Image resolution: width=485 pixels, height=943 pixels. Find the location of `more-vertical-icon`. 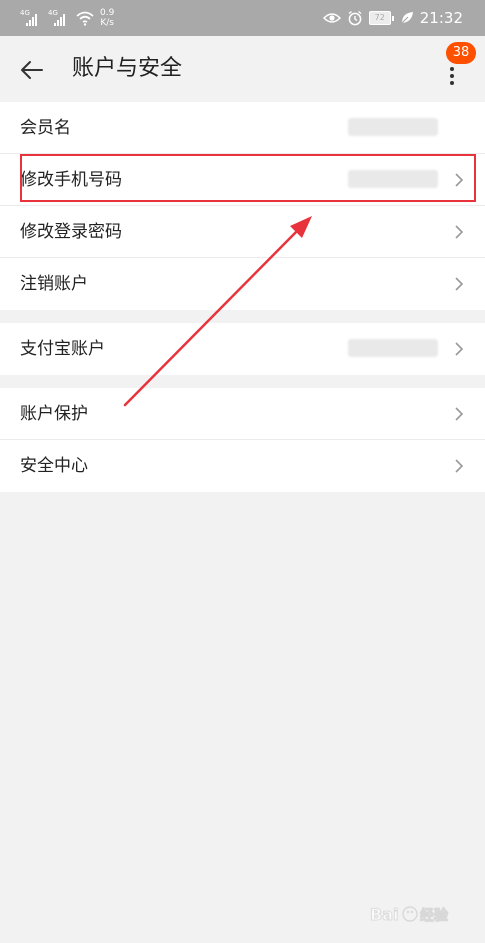

more-vertical-icon is located at coordinates (452, 69).